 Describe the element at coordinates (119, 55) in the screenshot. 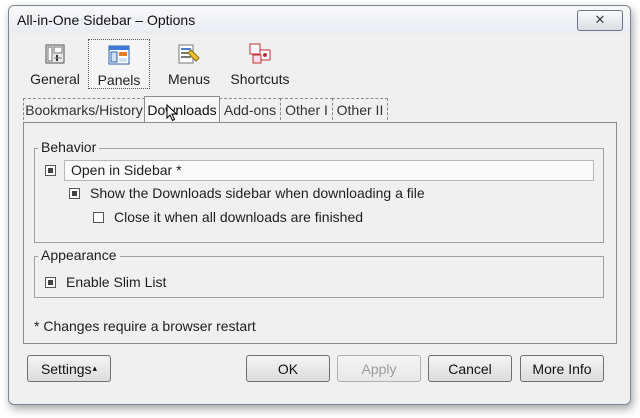

I see `panels-icon` at that location.